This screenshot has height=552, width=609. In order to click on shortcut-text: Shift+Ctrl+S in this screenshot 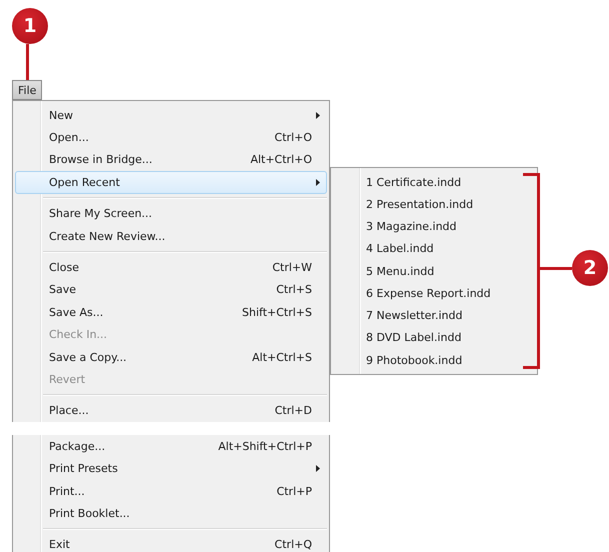, I will do `click(277, 312)`.